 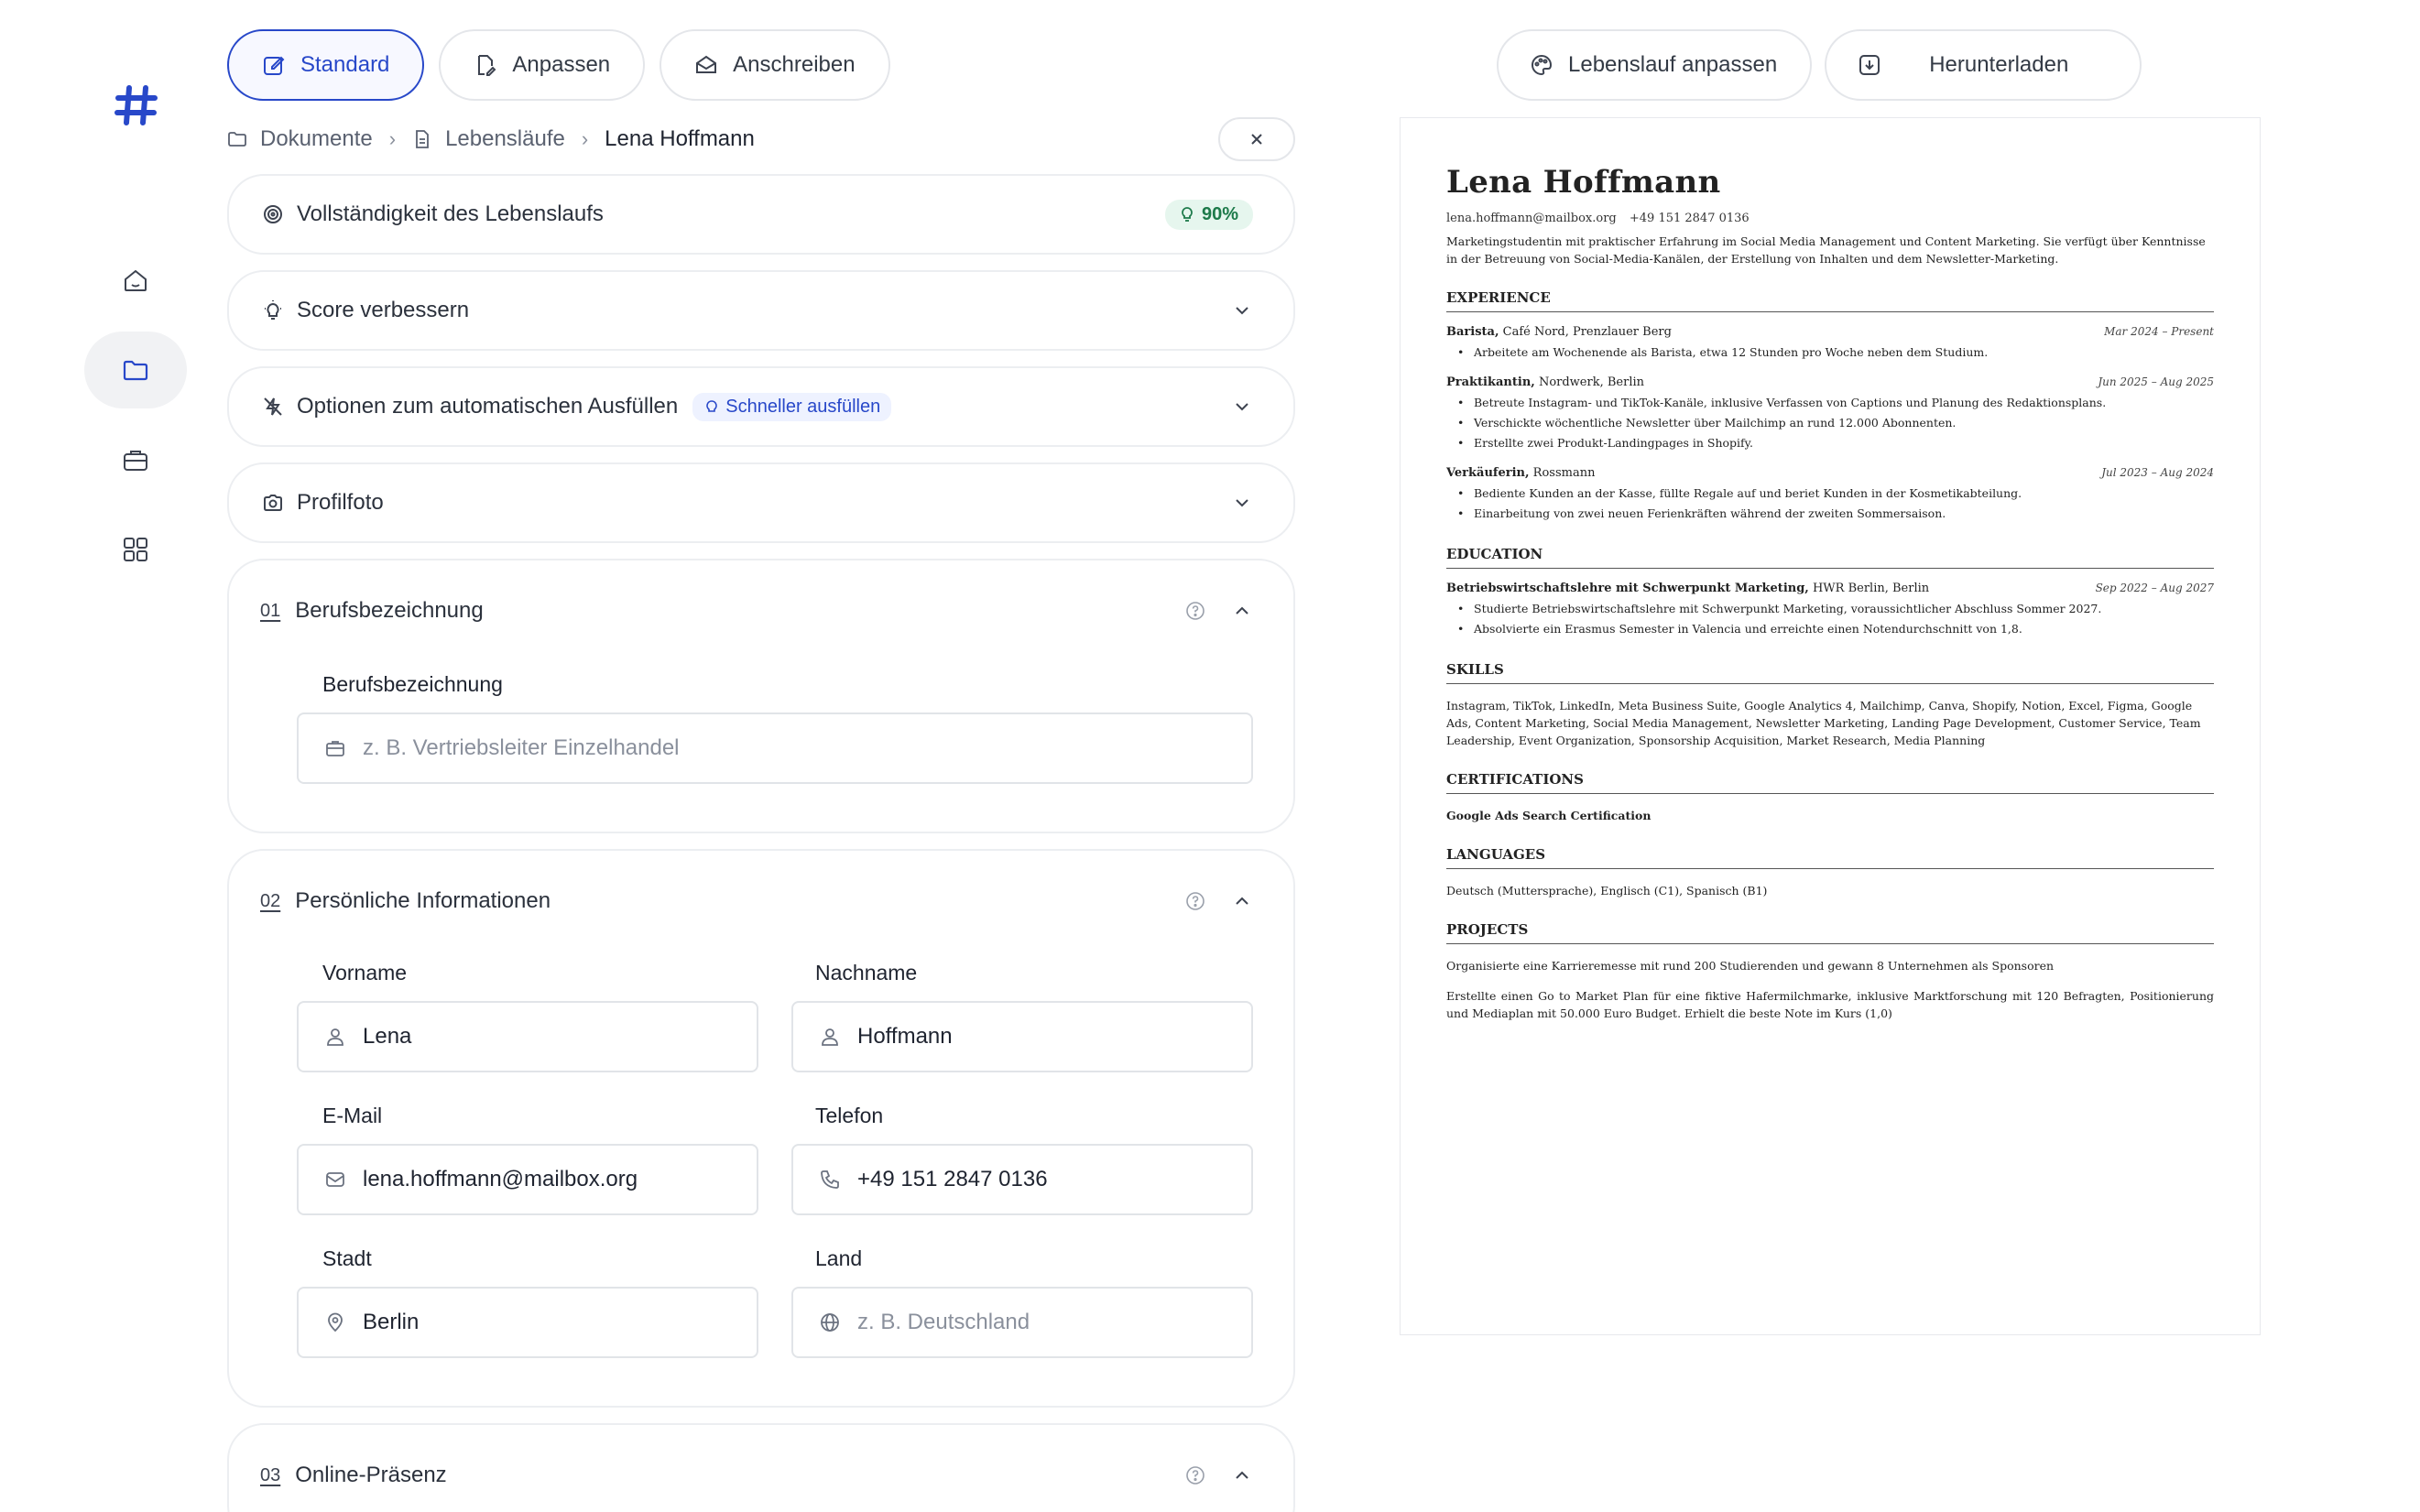 I want to click on tab-anpassen: Anpassen, so click(x=542, y=65).